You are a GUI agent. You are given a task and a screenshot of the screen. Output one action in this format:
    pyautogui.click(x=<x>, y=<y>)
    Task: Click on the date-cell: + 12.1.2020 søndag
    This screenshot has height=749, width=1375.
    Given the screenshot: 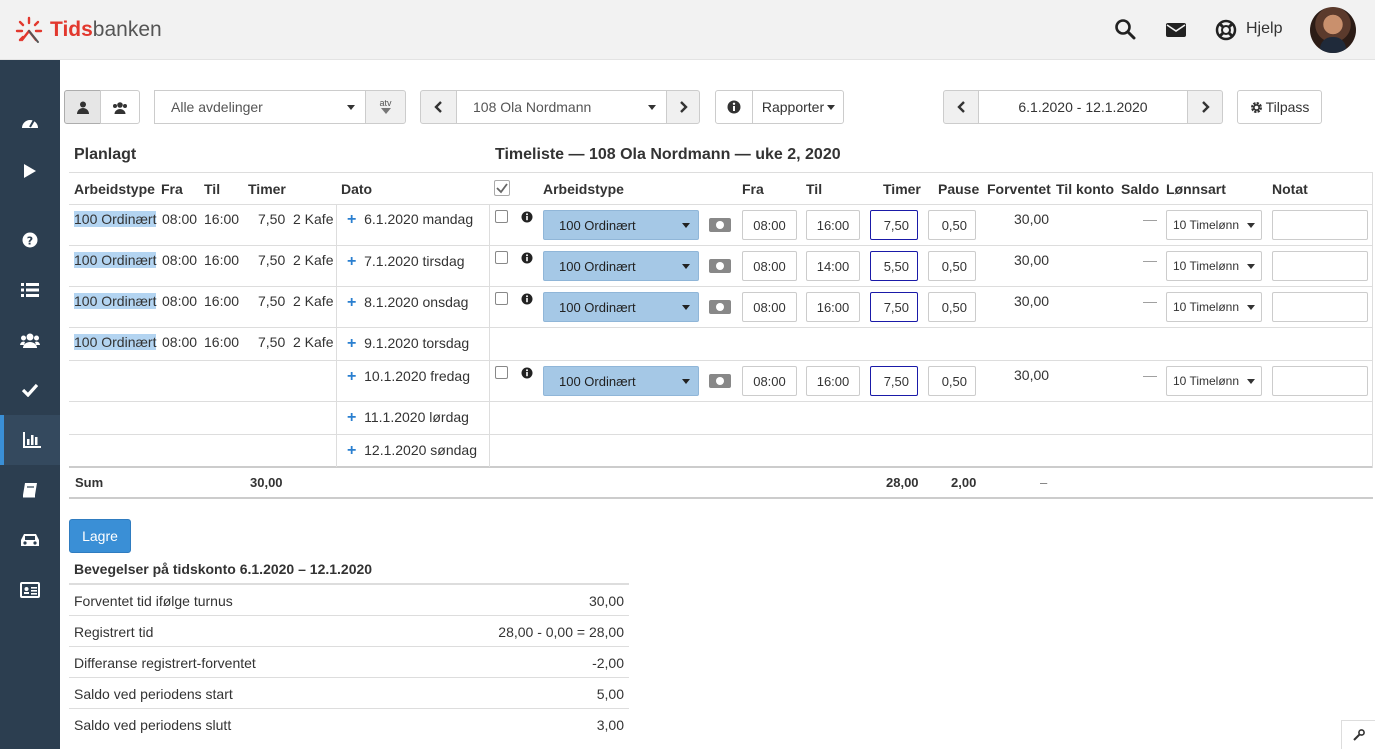 What is the action you would take?
    pyautogui.click(x=412, y=450)
    